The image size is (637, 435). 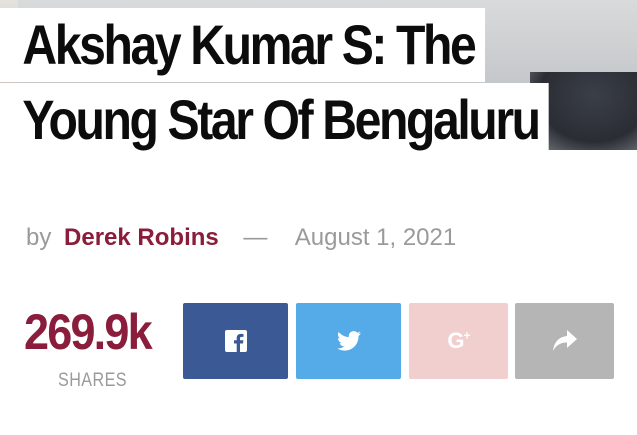 I want to click on google-plus-share-button: G+, so click(x=458, y=341).